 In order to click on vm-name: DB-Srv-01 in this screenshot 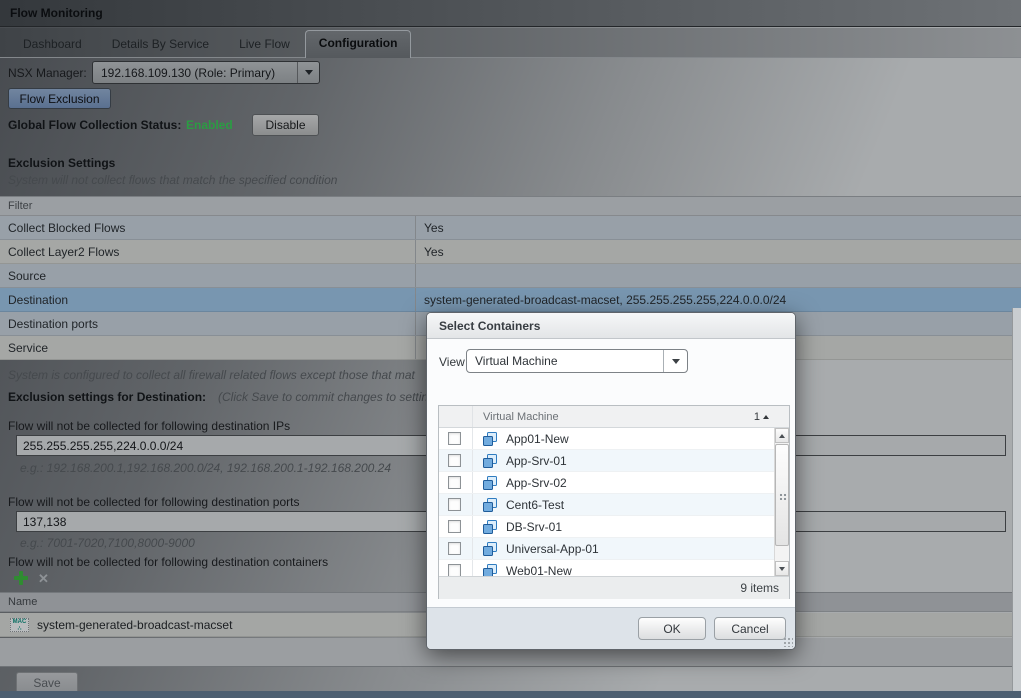, I will do `click(534, 526)`.